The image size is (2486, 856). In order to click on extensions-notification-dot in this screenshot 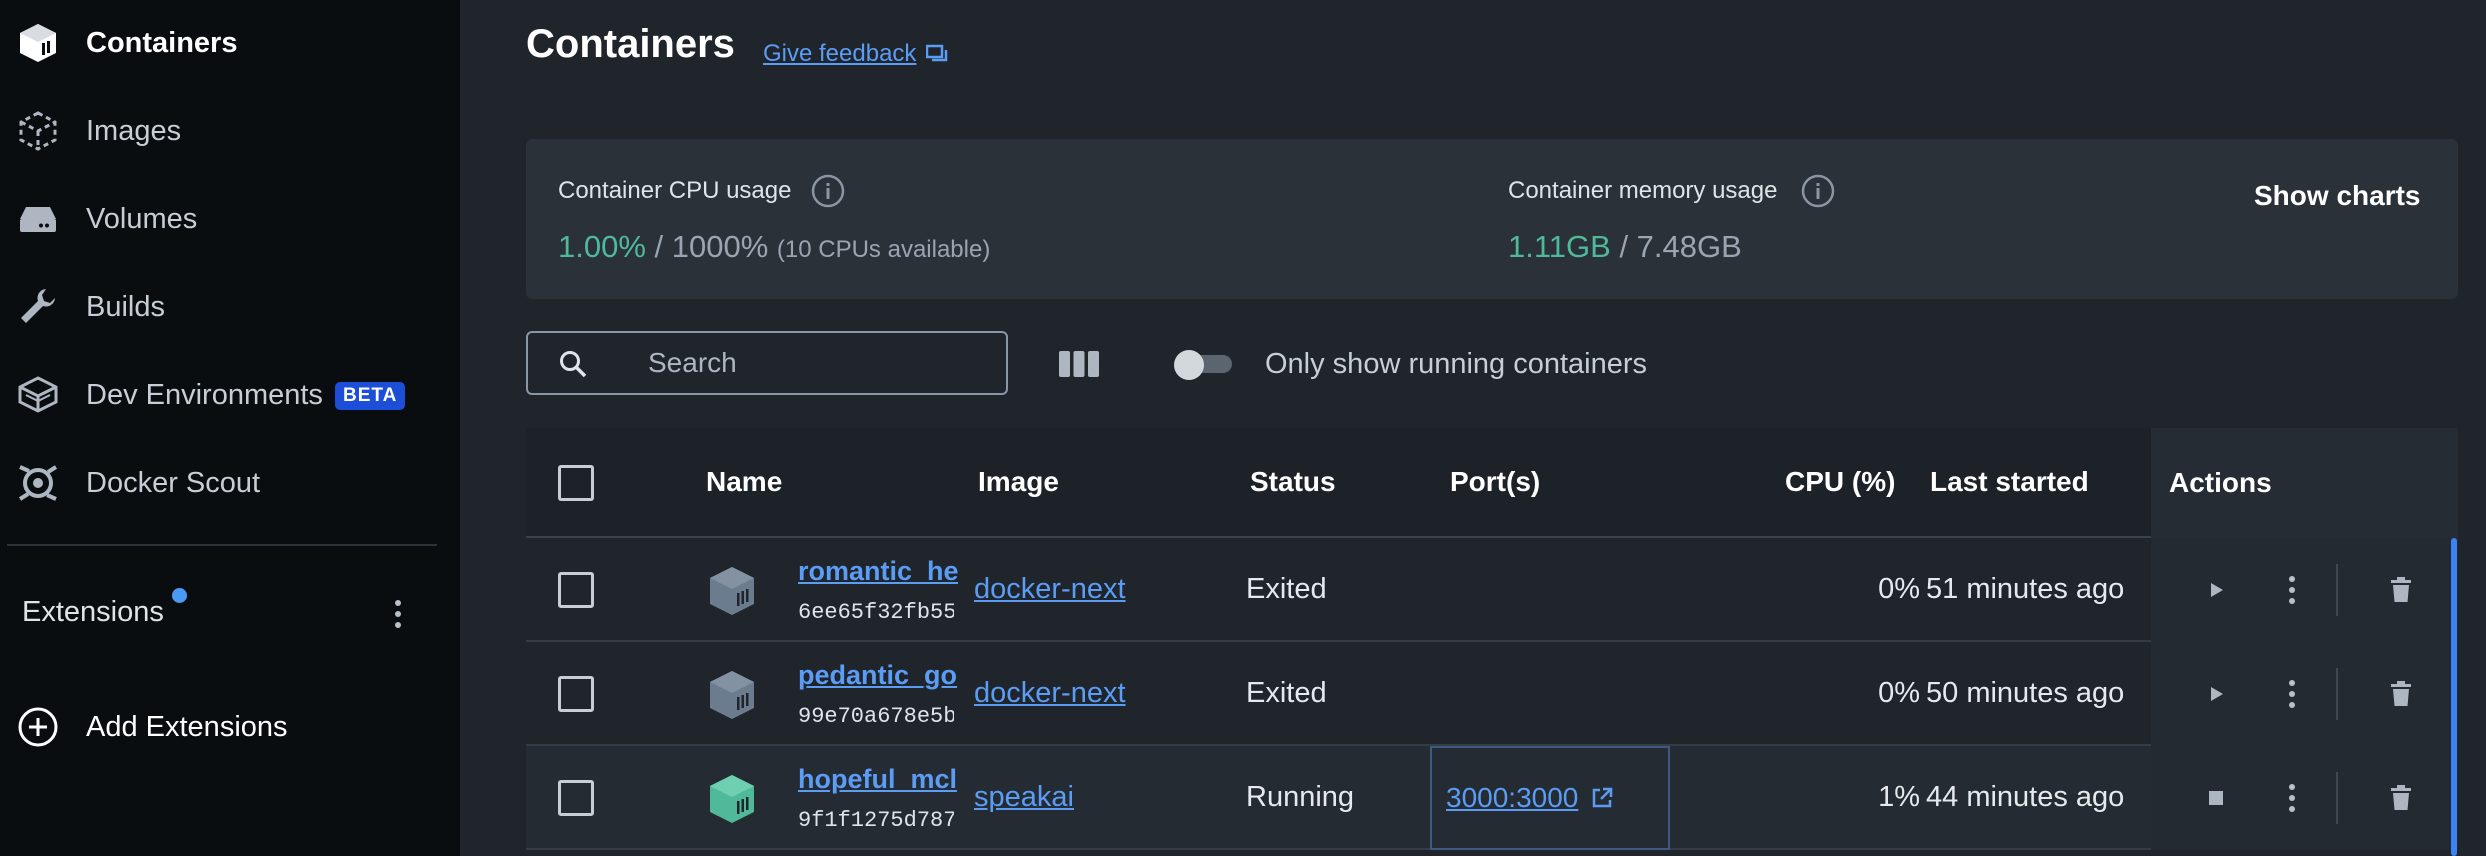, I will do `click(179, 595)`.